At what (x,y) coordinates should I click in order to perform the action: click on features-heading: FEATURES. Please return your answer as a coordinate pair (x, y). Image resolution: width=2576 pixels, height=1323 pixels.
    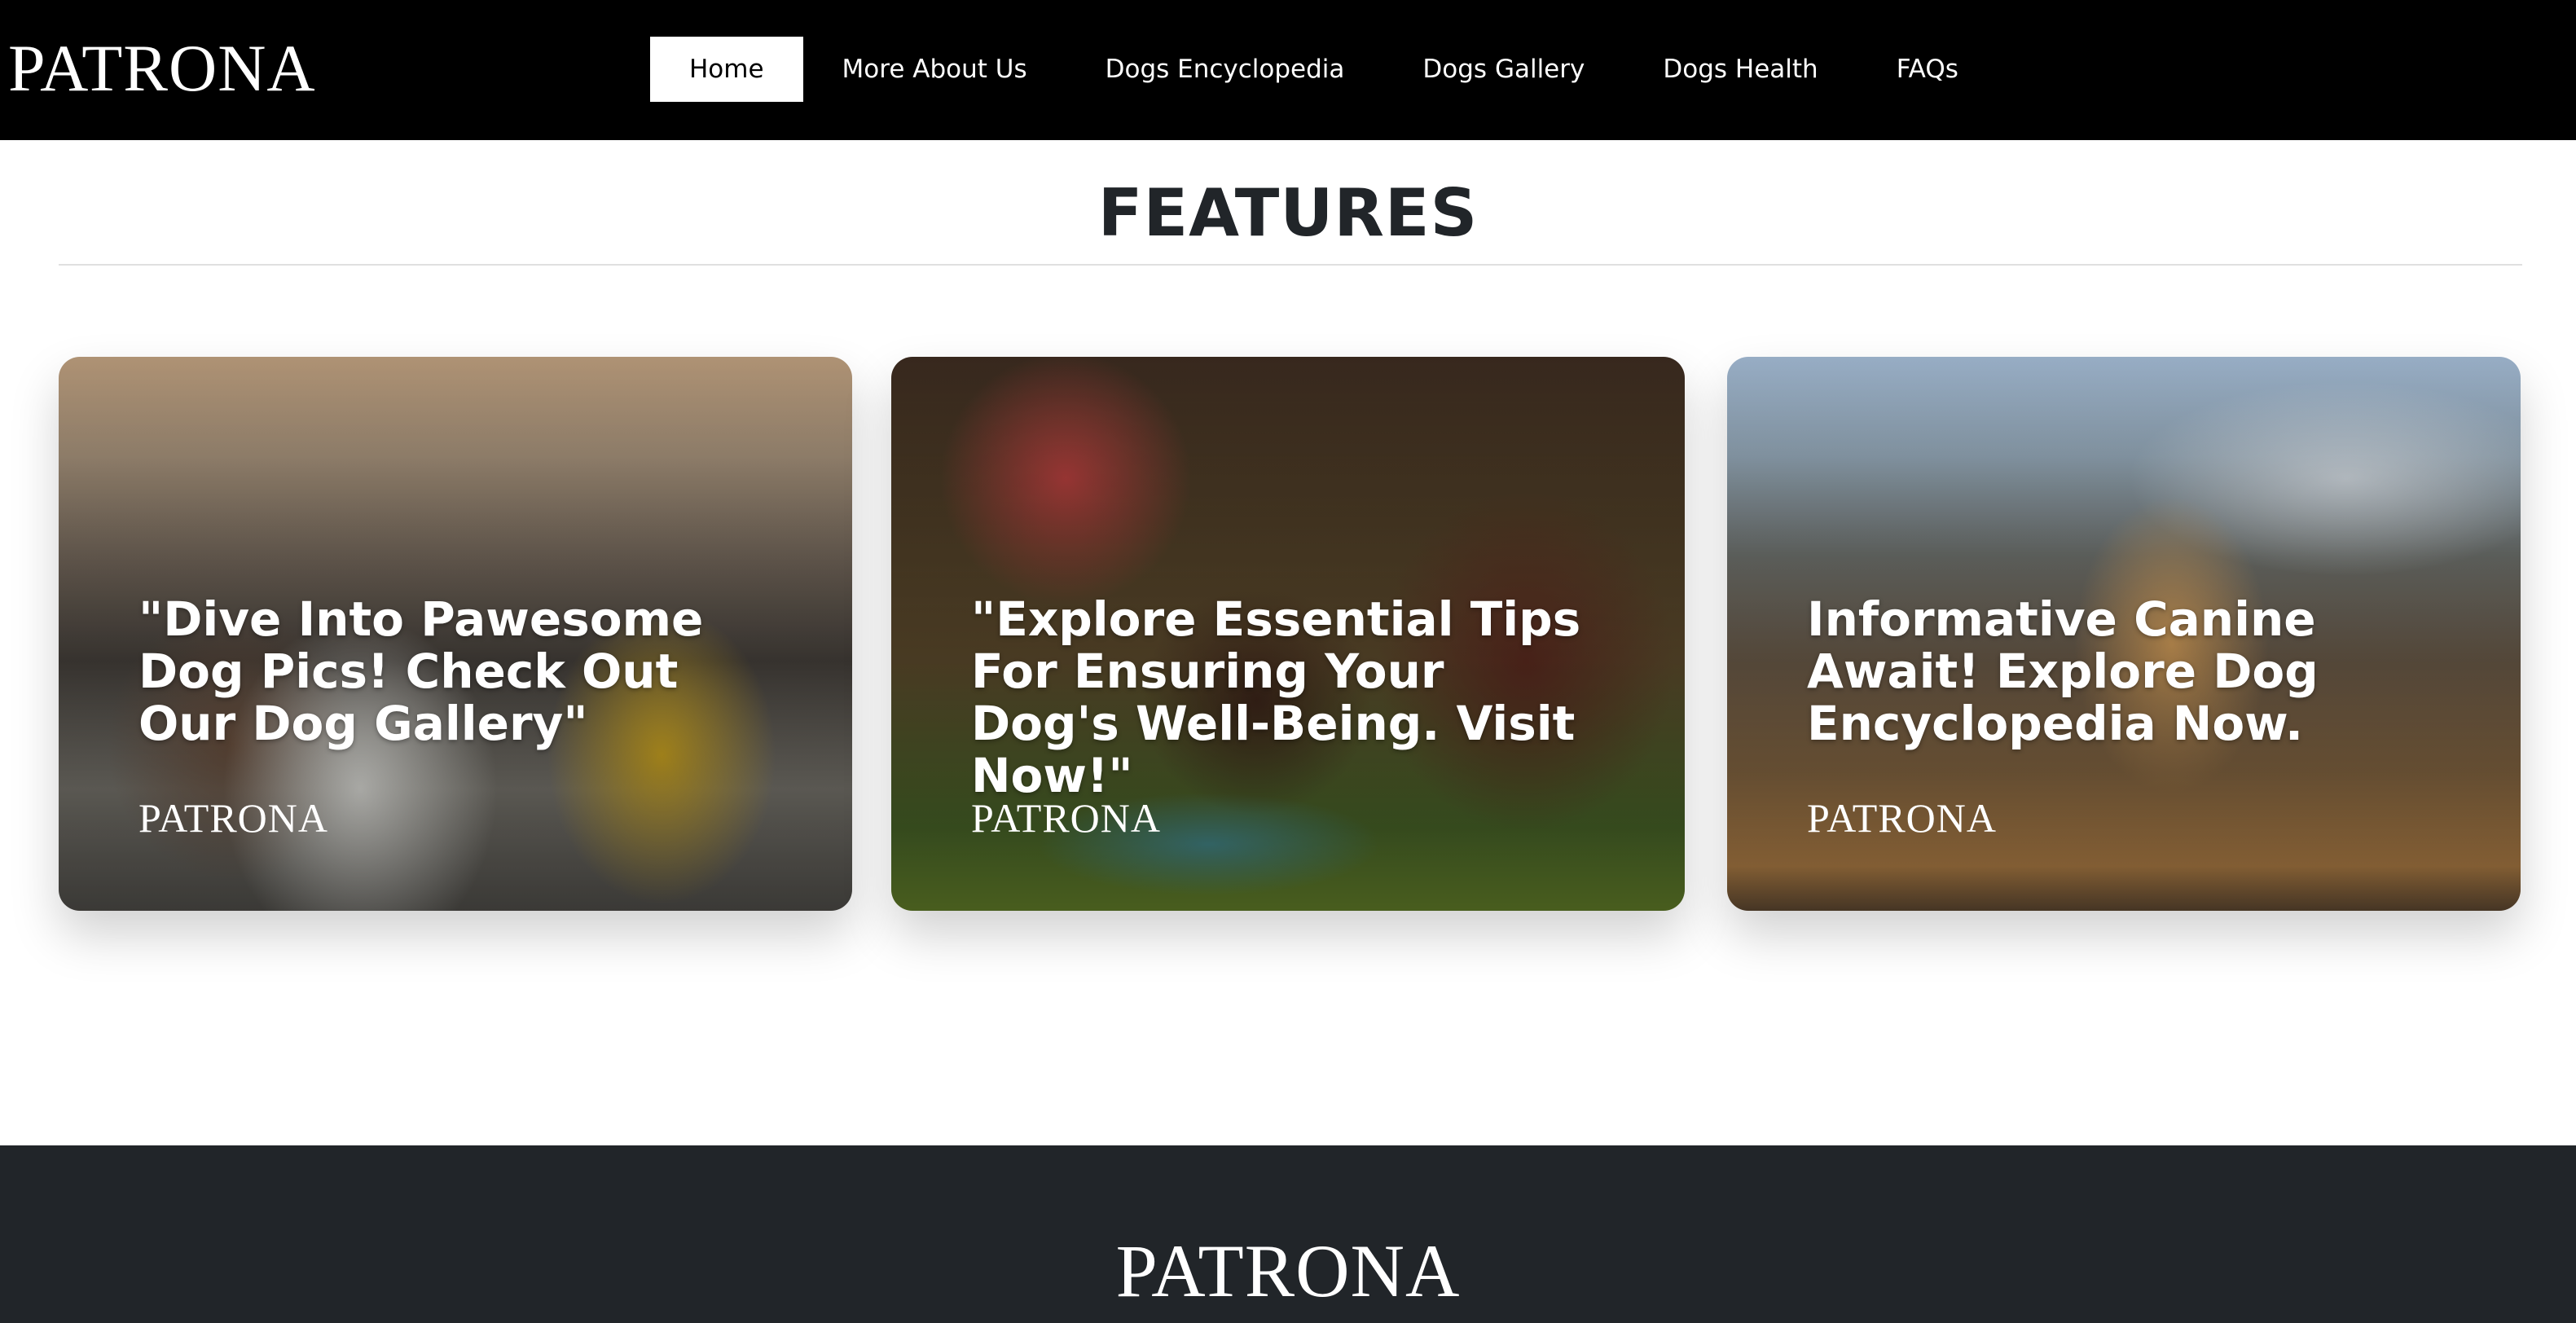
    Looking at the image, I should click on (1288, 213).